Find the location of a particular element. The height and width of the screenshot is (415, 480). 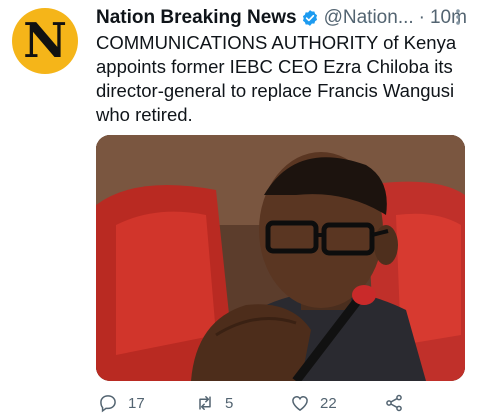

tweet-header: Nation Breaking News @Nation... · 10m is located at coordinates (282, 18).